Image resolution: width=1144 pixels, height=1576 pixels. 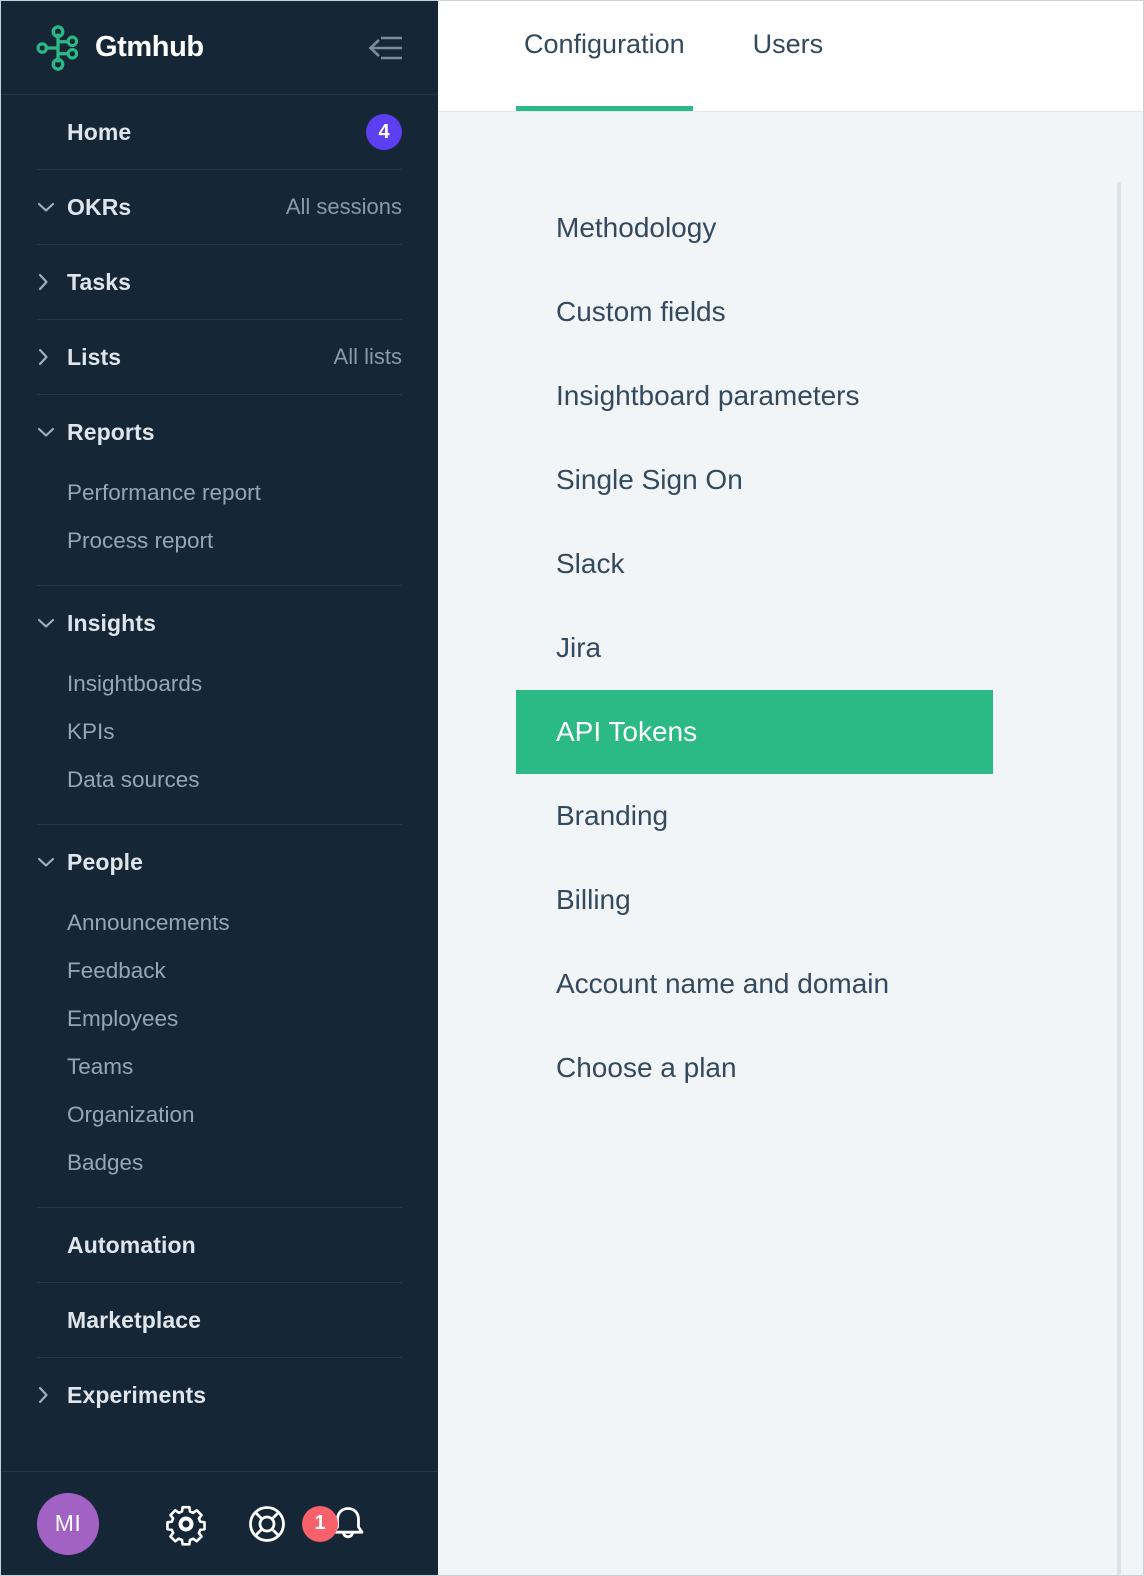 What do you see at coordinates (754, 816) in the screenshot?
I see `config-item-branding: Branding` at bounding box center [754, 816].